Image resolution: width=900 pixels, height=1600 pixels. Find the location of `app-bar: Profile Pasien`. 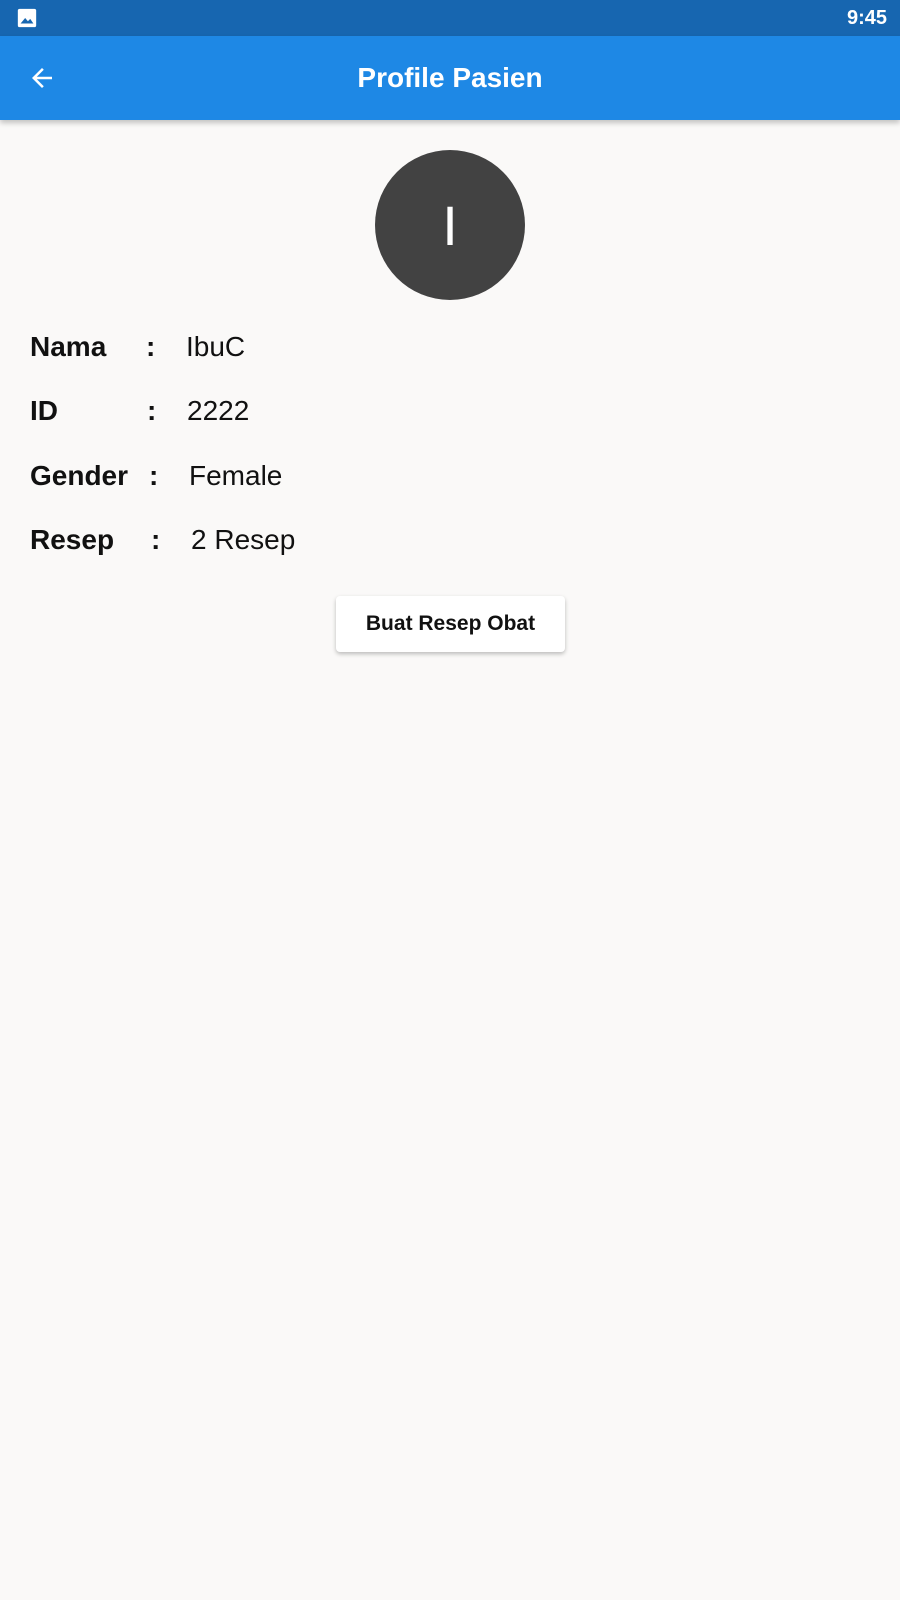

app-bar: Profile Pasien is located at coordinates (450, 78).